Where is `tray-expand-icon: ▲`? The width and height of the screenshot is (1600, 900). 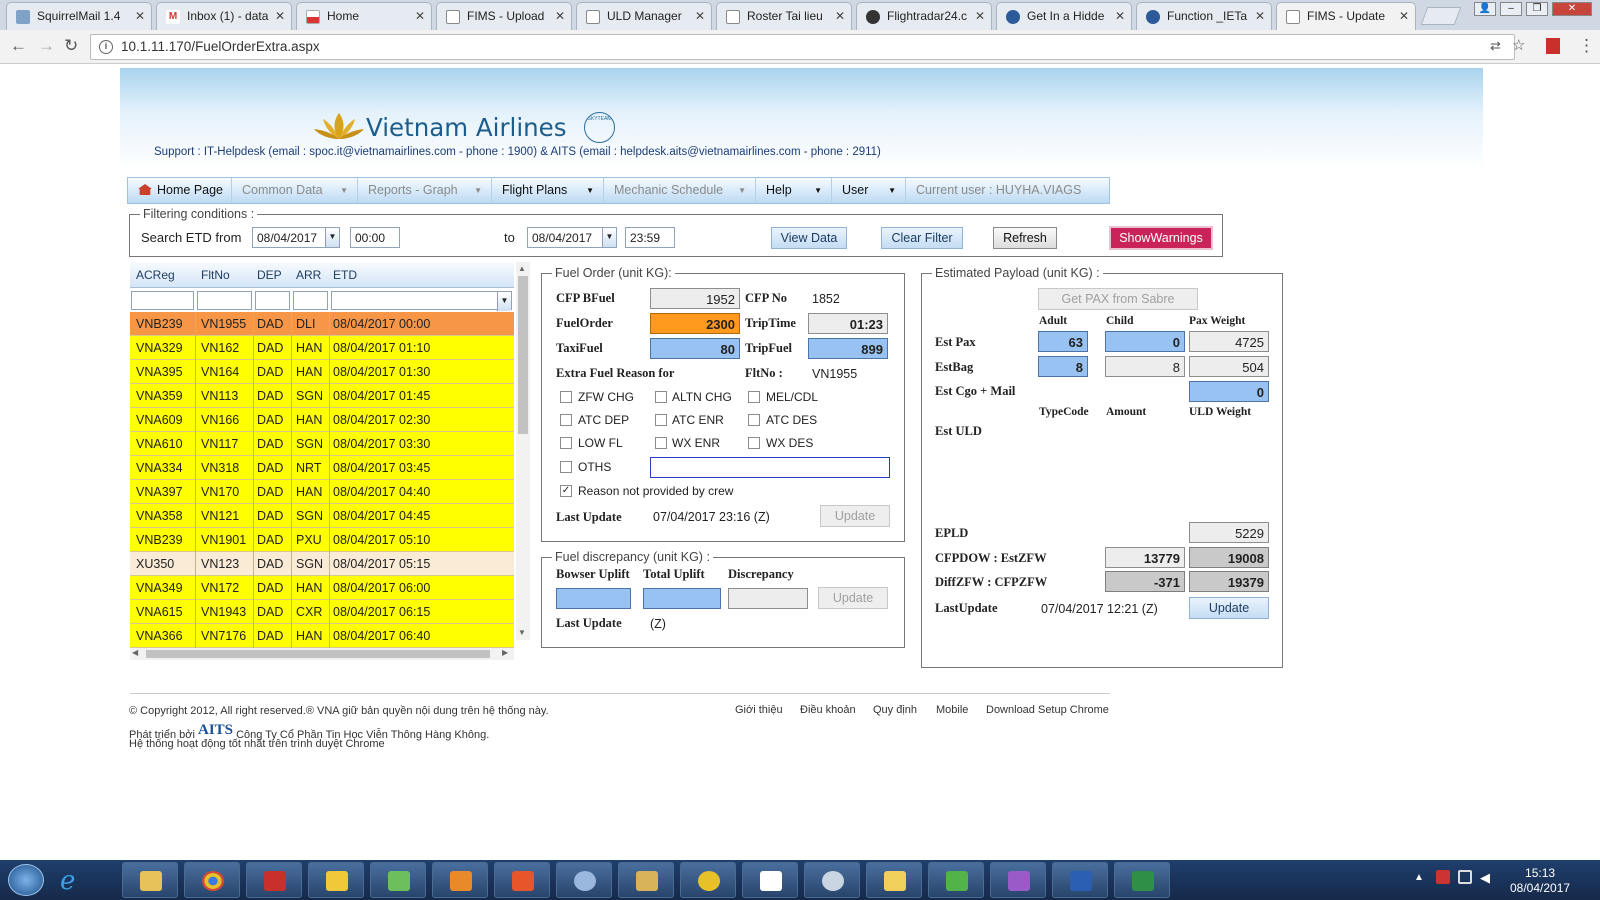 tray-expand-icon: ▲ is located at coordinates (1419, 877).